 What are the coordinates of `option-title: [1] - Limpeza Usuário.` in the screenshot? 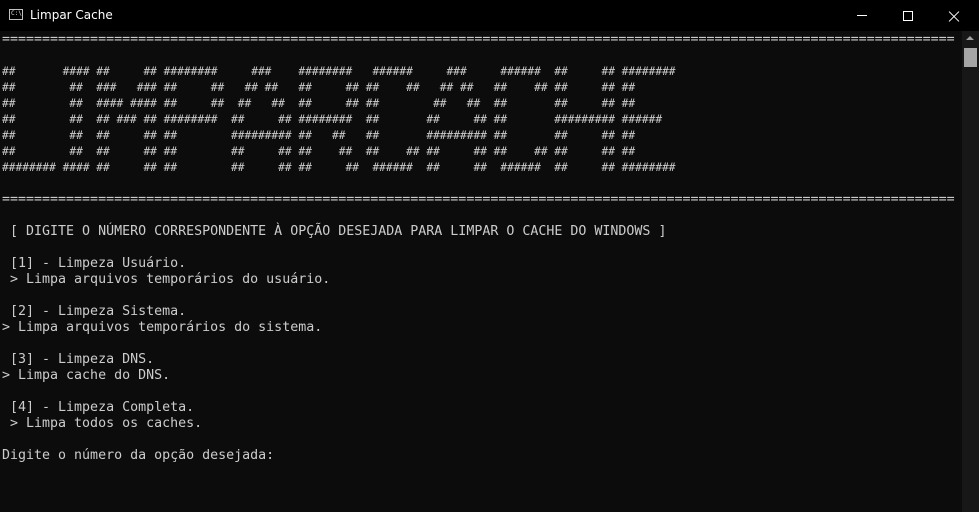 It's located at (94, 263).